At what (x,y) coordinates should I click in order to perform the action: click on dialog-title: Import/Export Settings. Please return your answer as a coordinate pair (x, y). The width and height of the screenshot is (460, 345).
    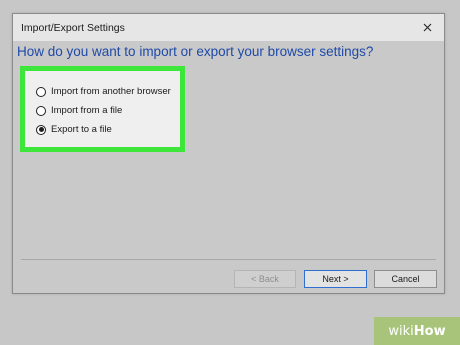
    Looking at the image, I should click on (73, 27).